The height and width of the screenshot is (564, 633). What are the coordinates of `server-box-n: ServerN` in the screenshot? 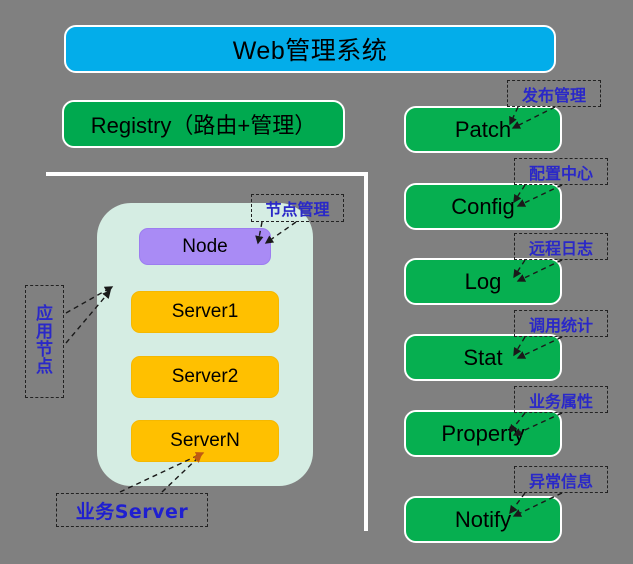 It's located at (205, 441).